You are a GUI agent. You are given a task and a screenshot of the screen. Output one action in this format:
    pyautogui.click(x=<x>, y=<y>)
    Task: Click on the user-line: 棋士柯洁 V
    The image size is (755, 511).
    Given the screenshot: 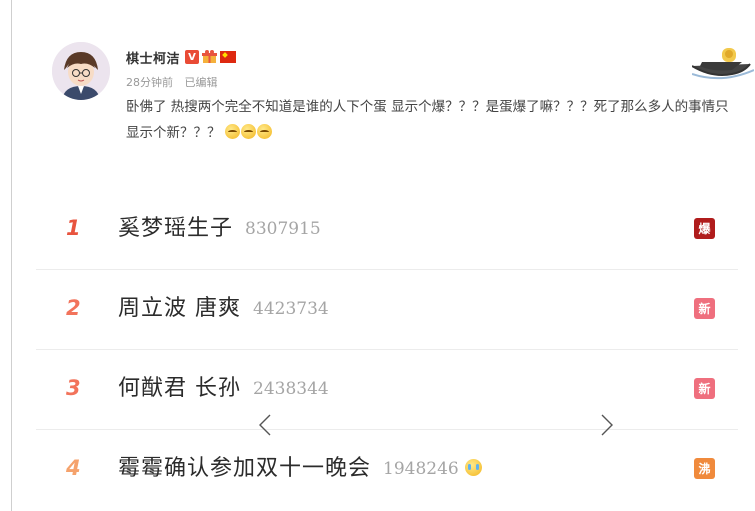 What is the action you would take?
    pyautogui.click(x=181, y=57)
    